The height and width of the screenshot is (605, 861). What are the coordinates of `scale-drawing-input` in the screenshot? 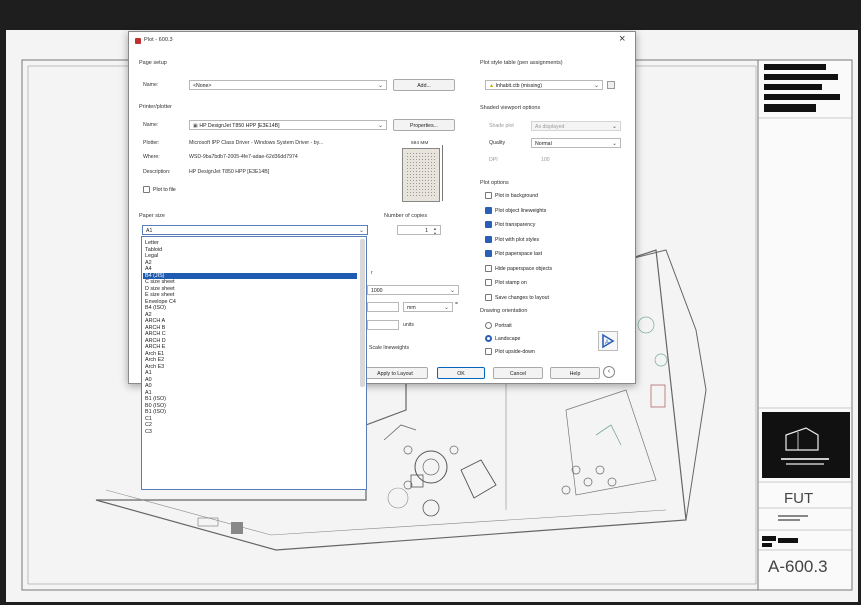 It's located at (383, 325).